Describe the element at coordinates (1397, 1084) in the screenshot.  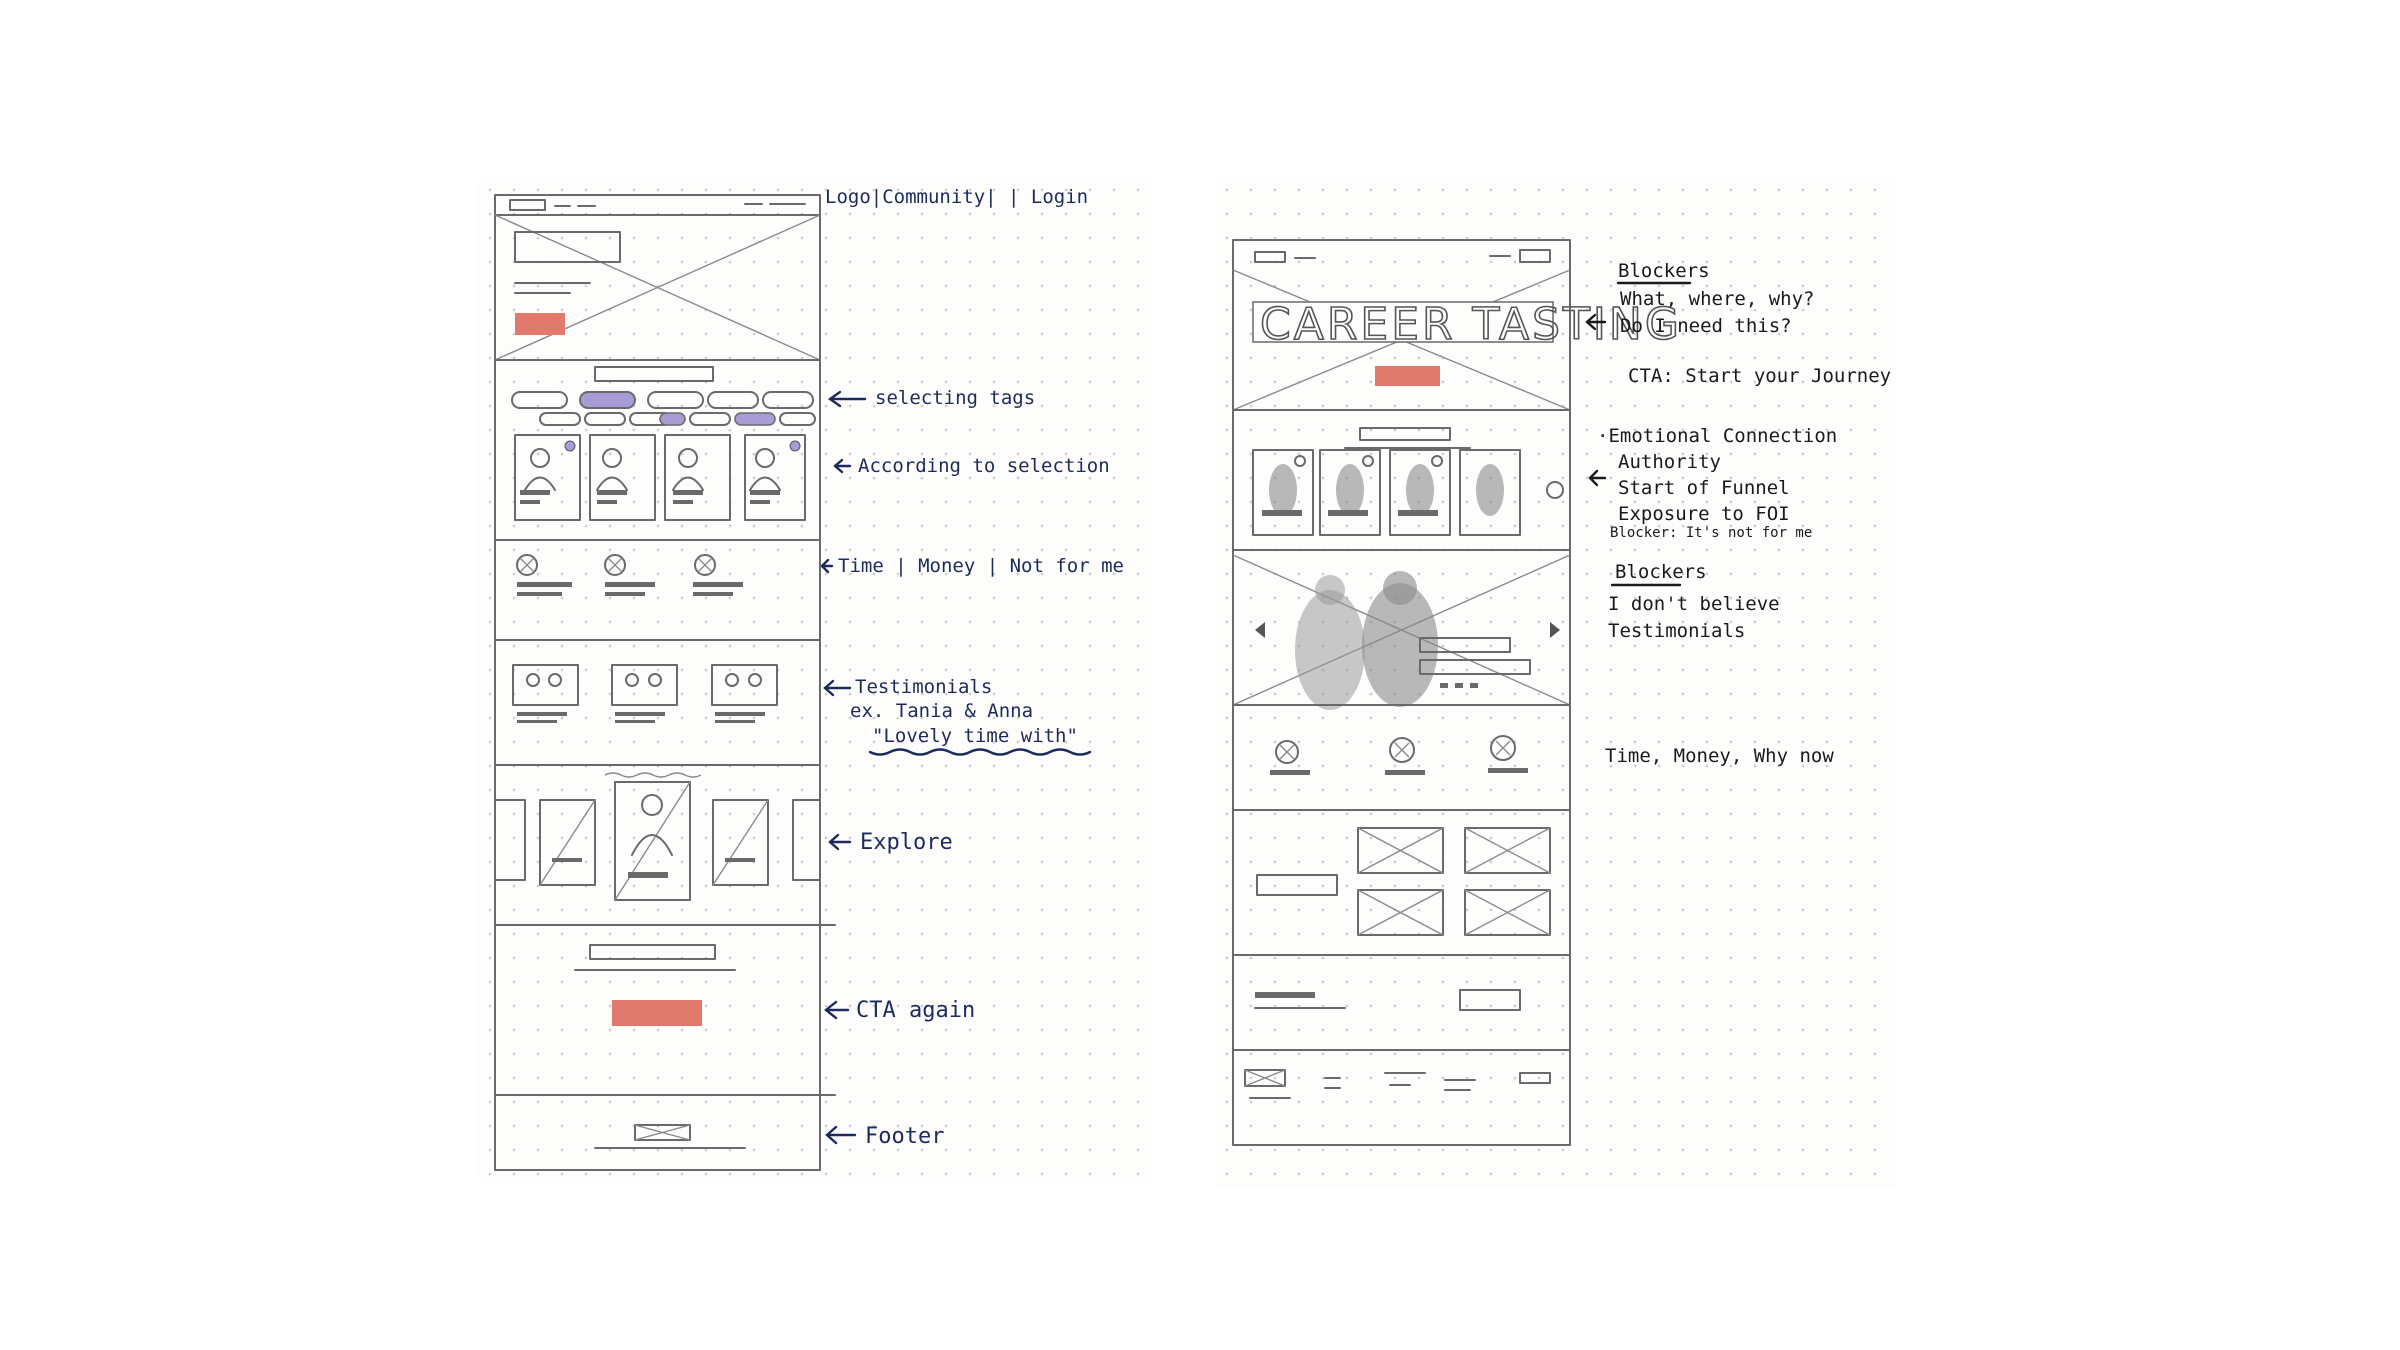
I see `right-footer` at that location.